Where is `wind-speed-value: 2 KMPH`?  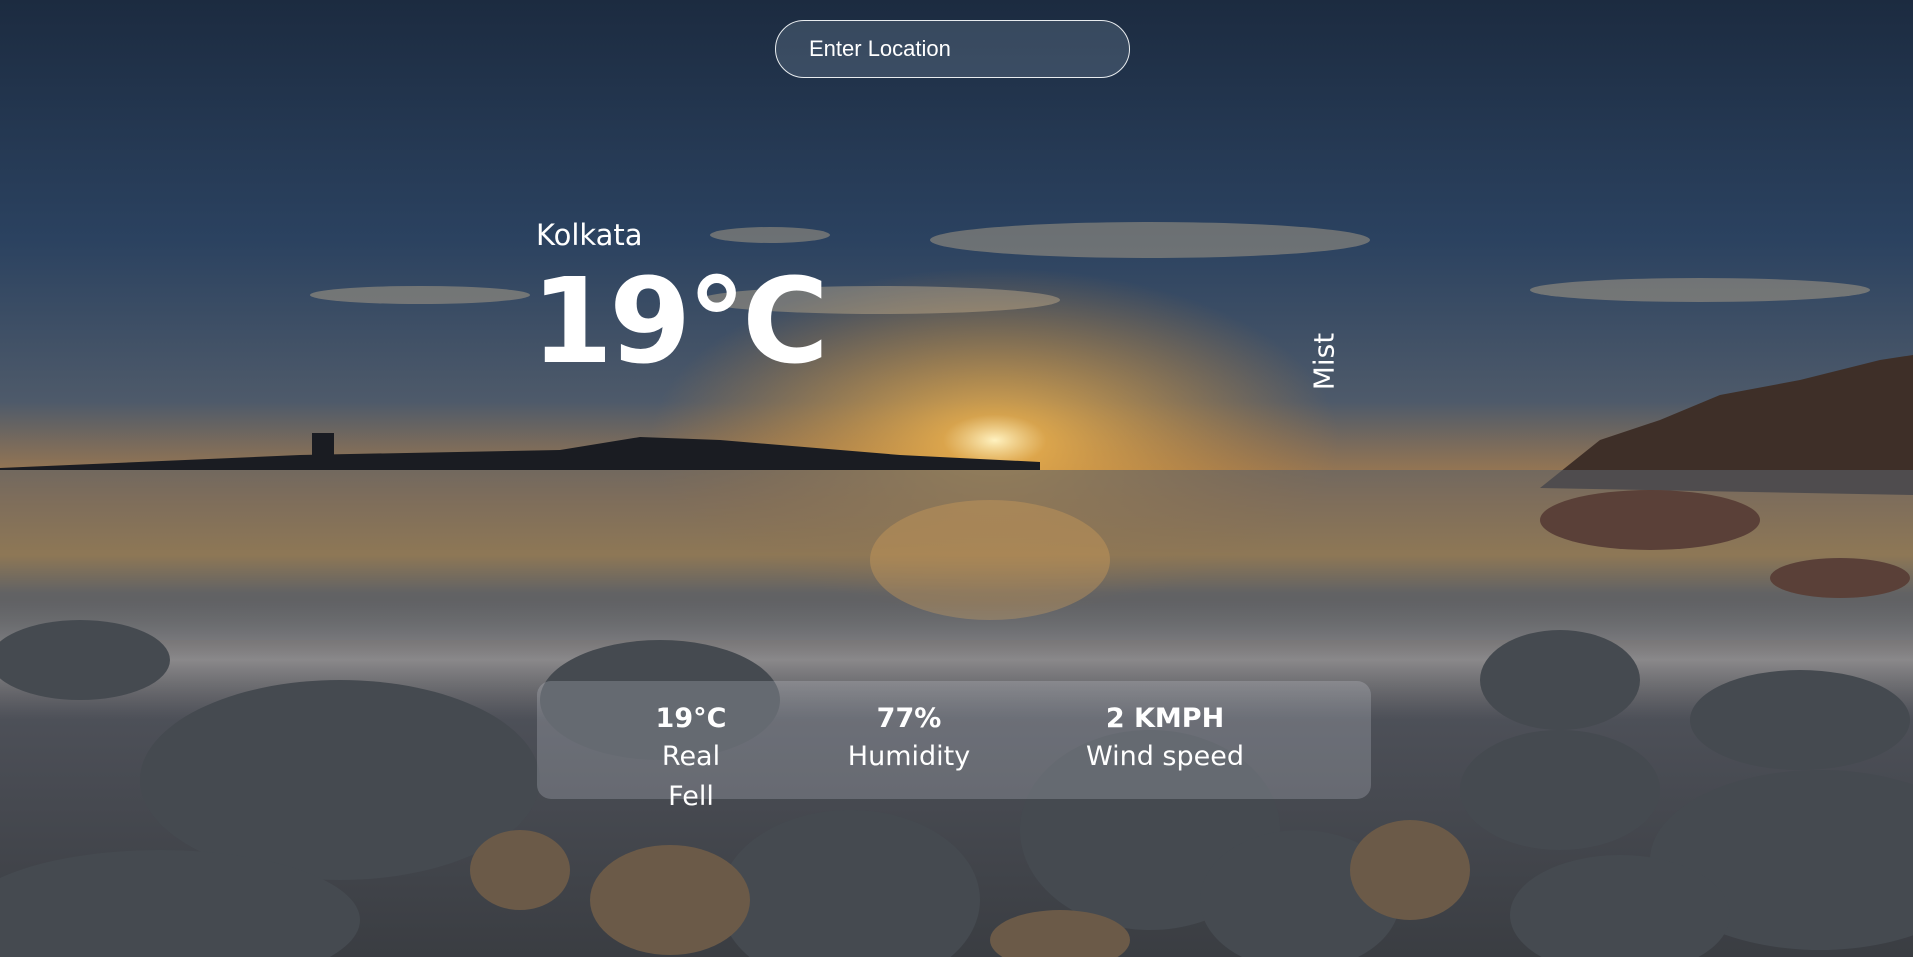
wind-speed-value: 2 KMPH is located at coordinates (1165, 718).